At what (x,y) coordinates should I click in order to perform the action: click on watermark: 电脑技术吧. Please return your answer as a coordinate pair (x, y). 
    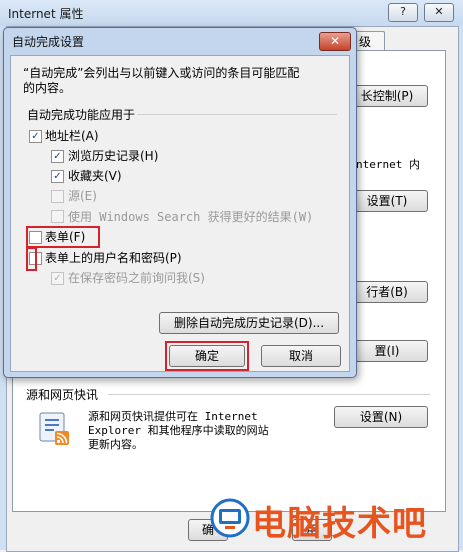
    Looking at the image, I should click on (335, 519).